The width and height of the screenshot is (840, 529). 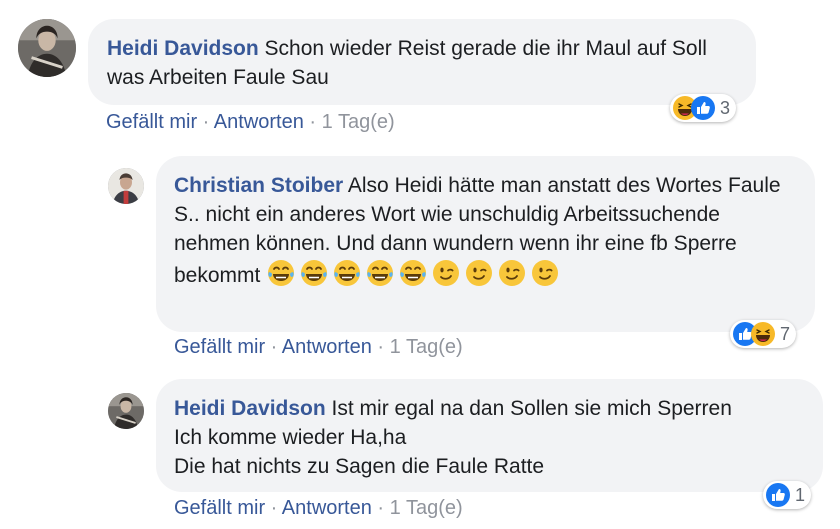 What do you see at coordinates (725, 107) in the screenshot?
I see `reaction-count: 3` at bounding box center [725, 107].